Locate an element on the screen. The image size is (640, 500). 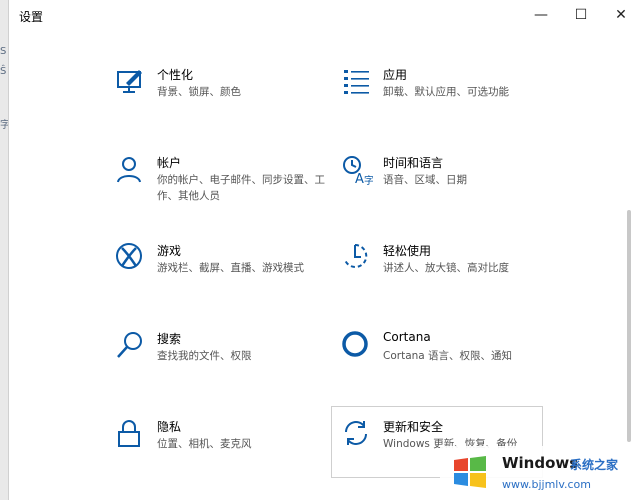
background-mark: Ŝ is located at coordinates (3, 71).